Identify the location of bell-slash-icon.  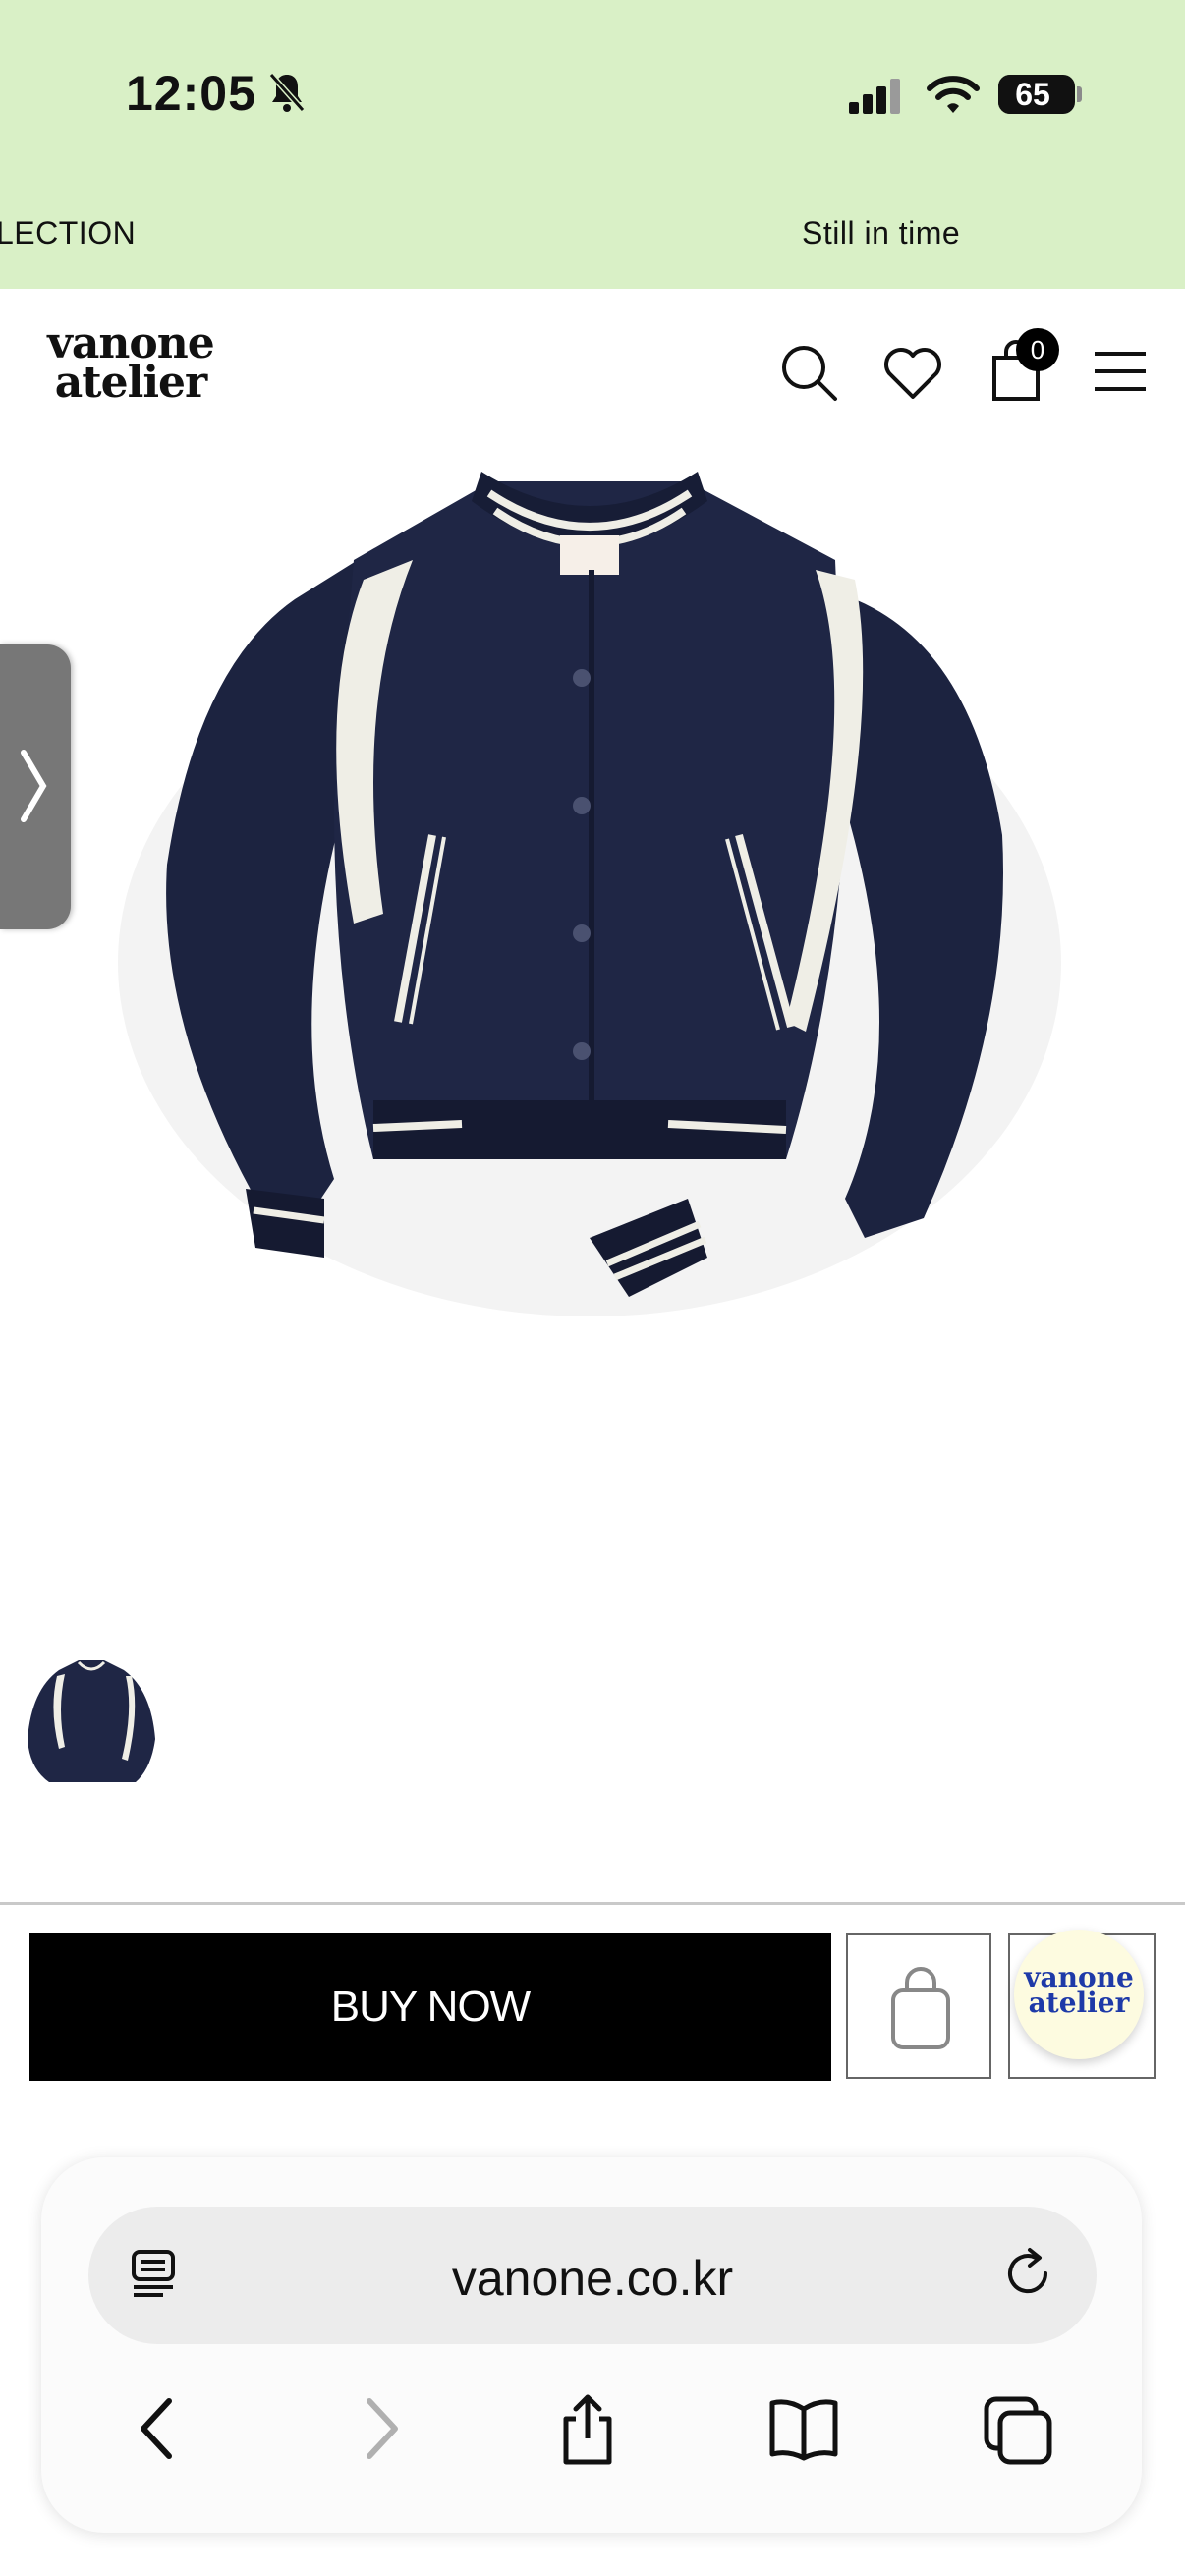
(287, 92).